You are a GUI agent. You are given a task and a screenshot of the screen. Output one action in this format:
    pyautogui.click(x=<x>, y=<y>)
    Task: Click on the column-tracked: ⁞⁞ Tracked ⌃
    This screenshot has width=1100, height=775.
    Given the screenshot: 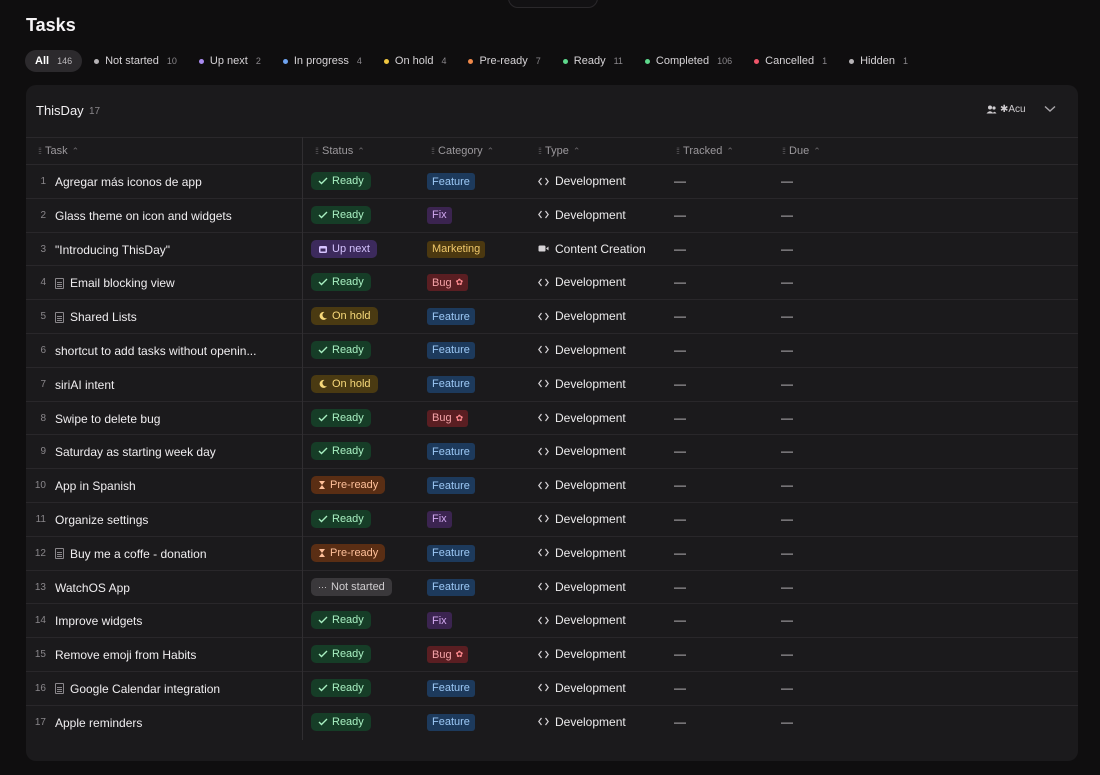 What is the action you would take?
    pyautogui.click(x=705, y=151)
    